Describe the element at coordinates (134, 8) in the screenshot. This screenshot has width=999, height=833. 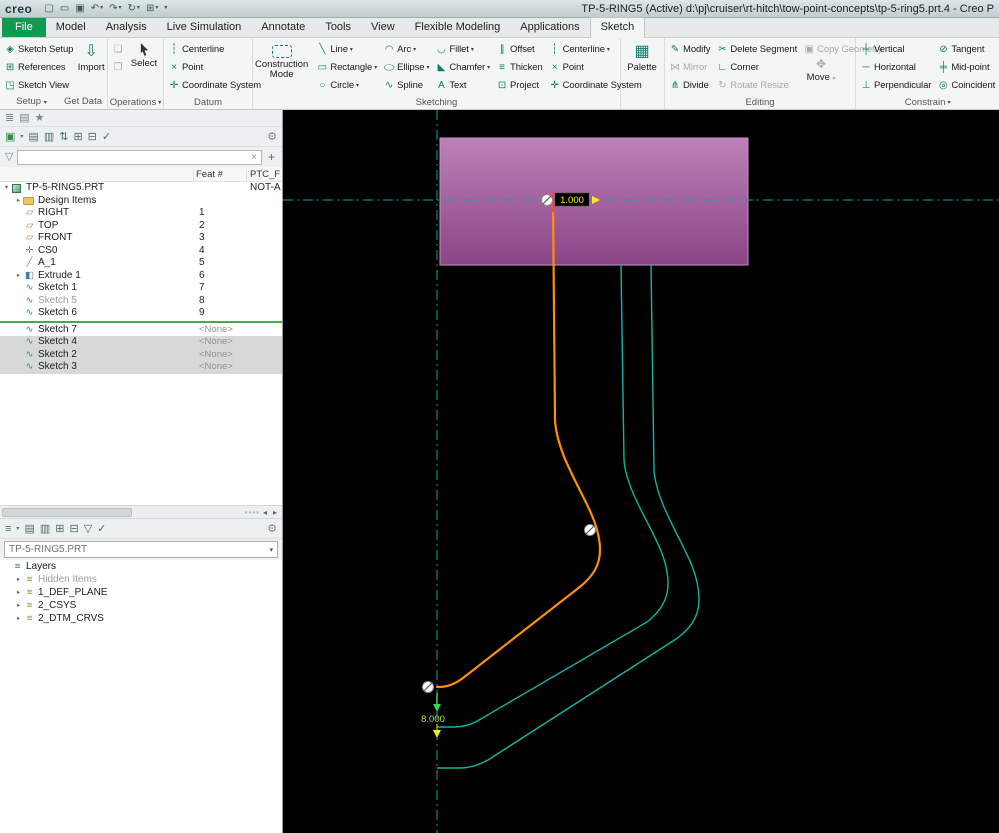
I see `regenerate-button: ↻ ▾` at that location.